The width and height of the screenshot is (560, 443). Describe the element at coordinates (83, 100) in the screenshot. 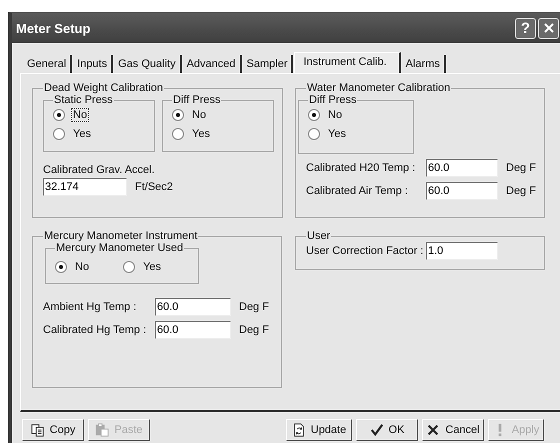

I see `group-title: Static Press` at that location.